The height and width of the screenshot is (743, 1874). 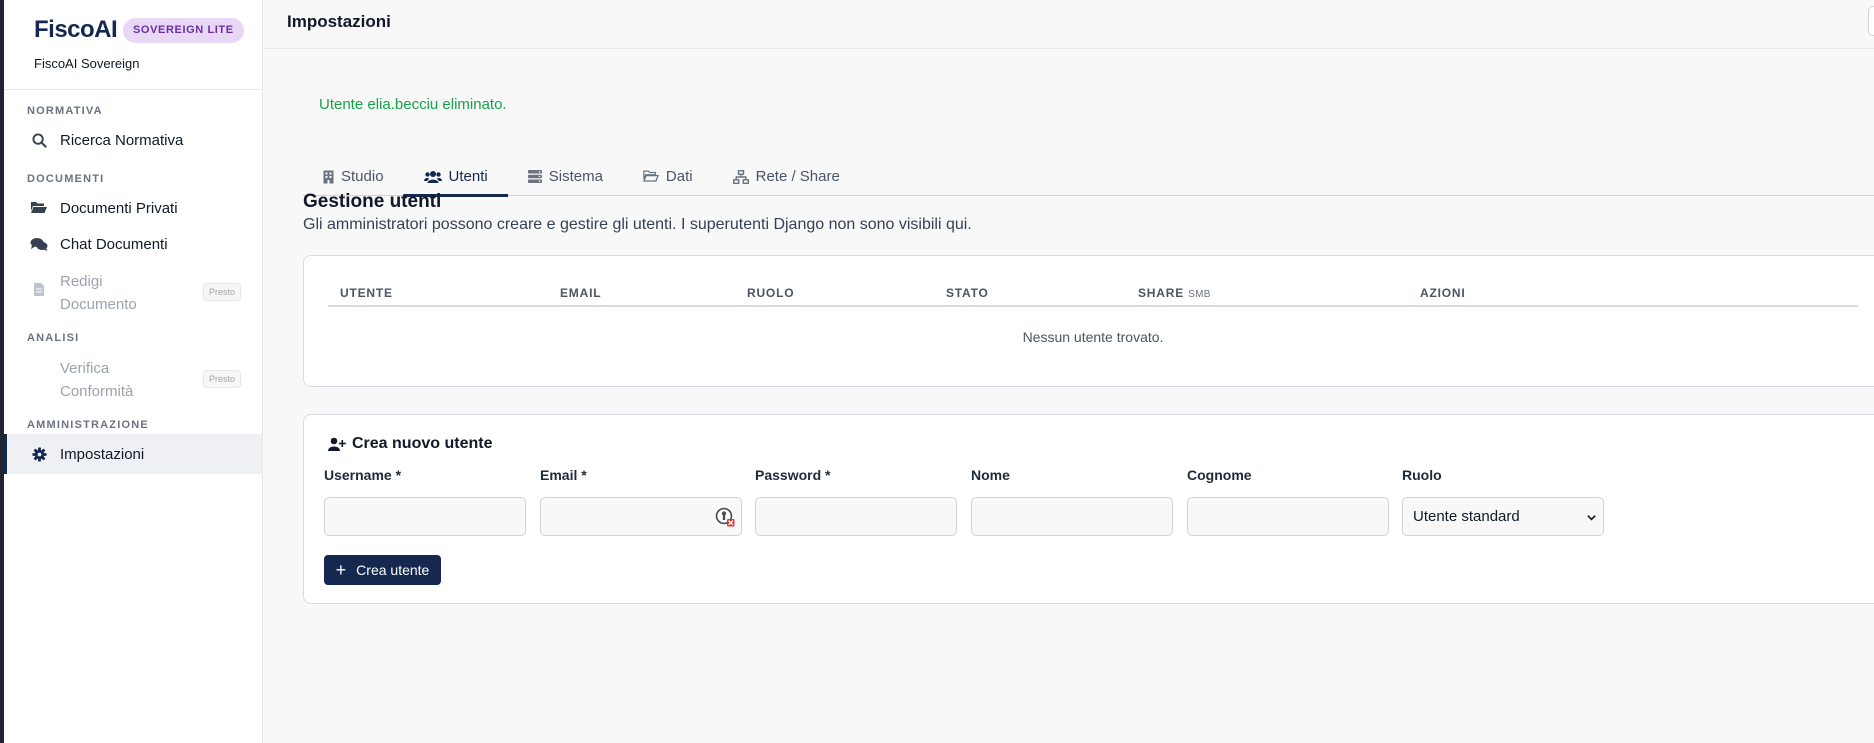 What do you see at coordinates (65, 111) in the screenshot?
I see `section-title-normativa: NORMATIVA` at bounding box center [65, 111].